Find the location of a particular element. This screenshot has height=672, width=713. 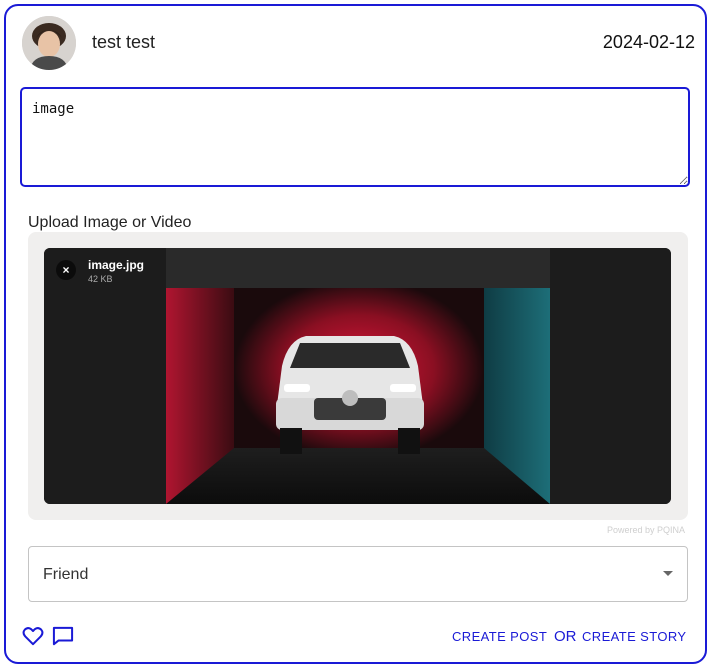

create-story-button: CREATE STORY is located at coordinates (634, 636).